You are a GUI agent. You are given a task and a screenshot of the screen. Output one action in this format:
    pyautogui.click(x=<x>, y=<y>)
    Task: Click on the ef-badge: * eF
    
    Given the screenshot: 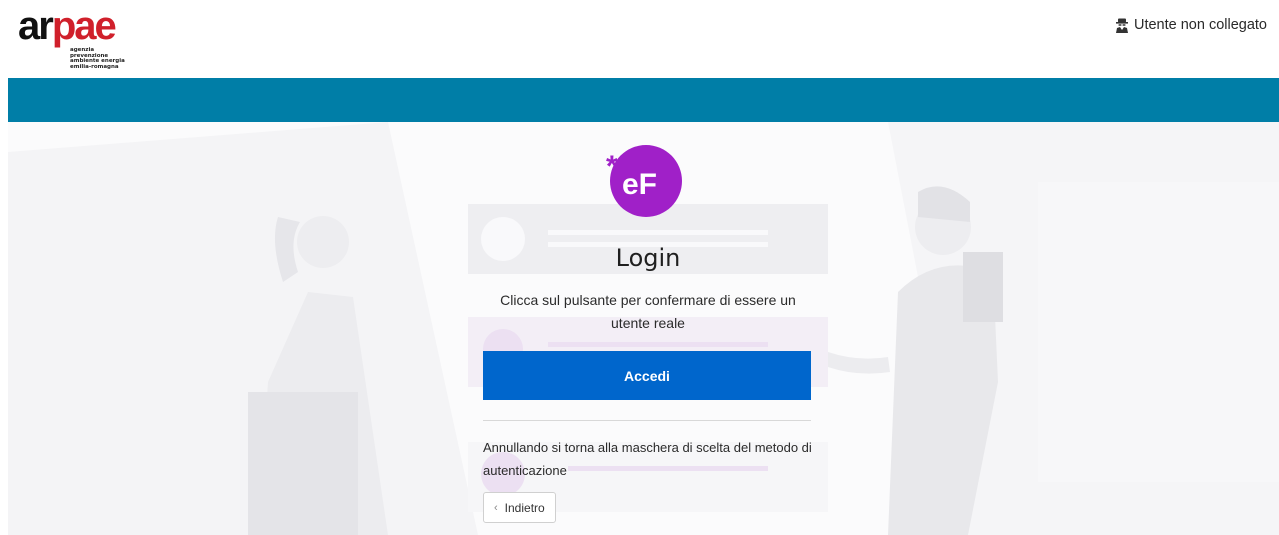 What is the action you would take?
    pyautogui.click(x=644, y=180)
    